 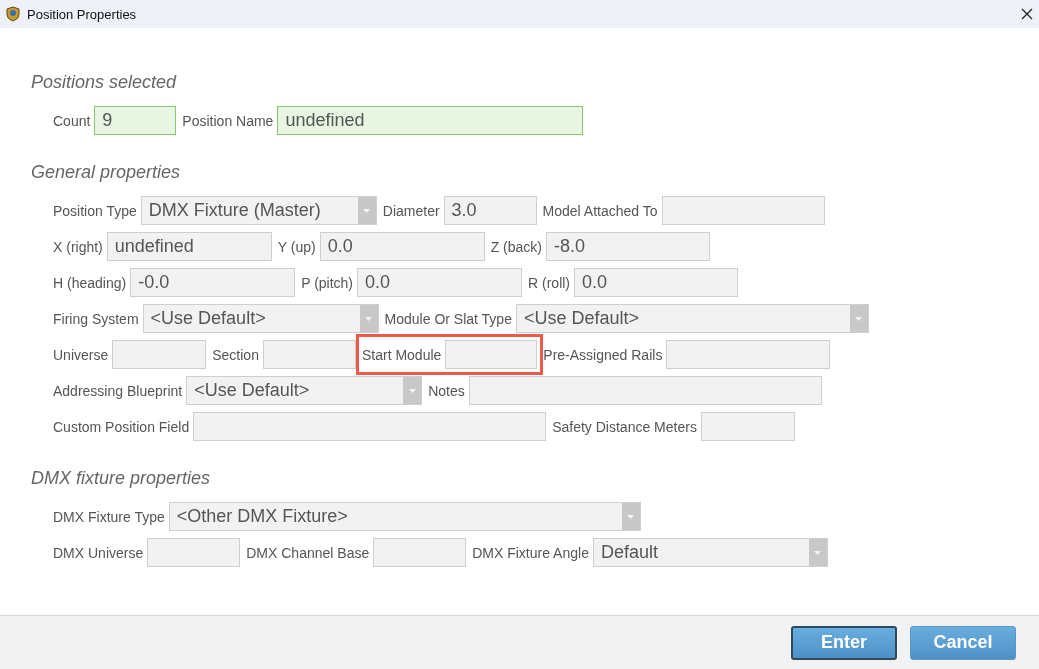 I want to click on field-label: Position Name, so click(x=228, y=120).